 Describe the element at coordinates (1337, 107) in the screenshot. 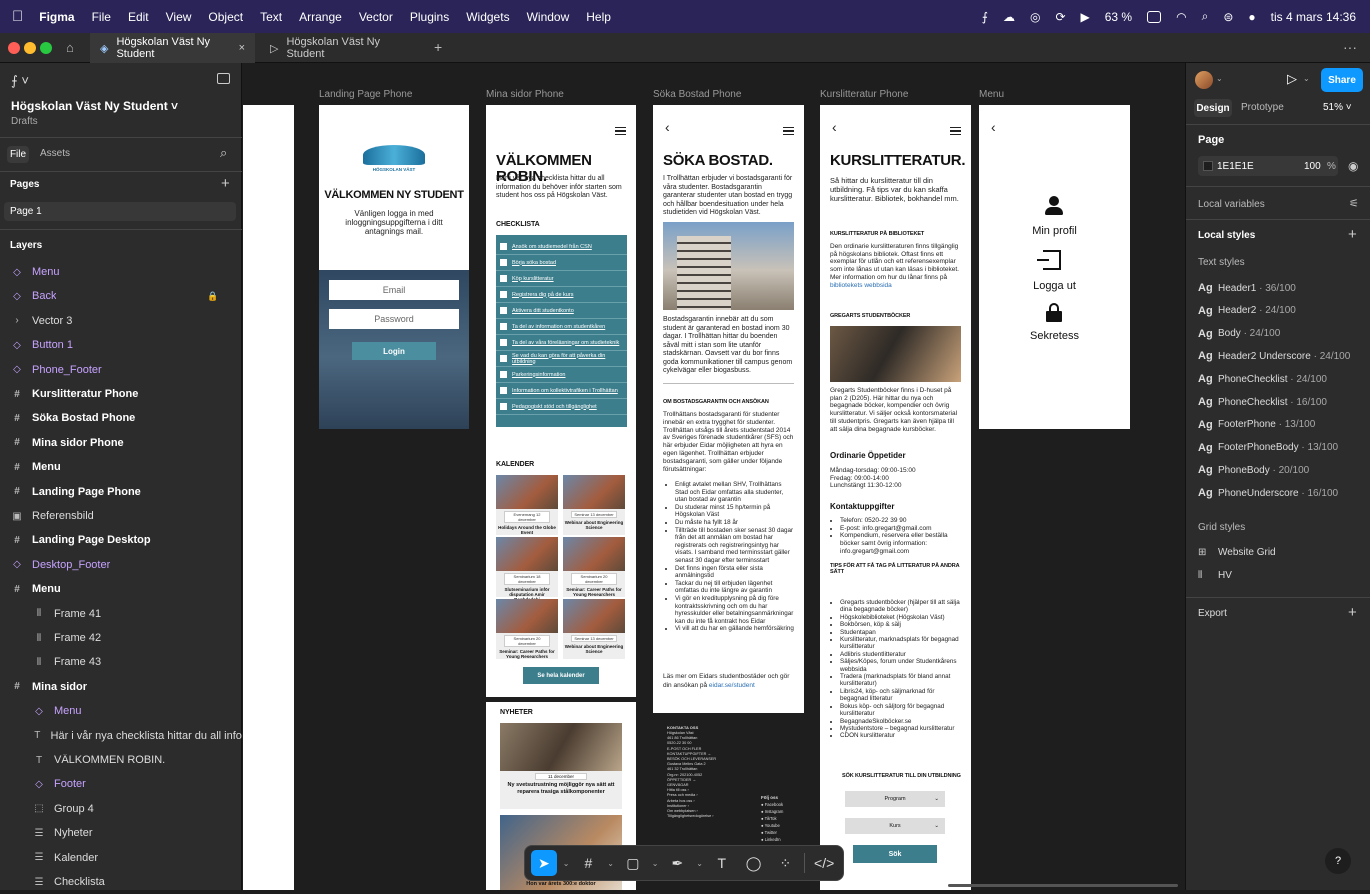

I see `zoom-level: 51% ˅` at that location.